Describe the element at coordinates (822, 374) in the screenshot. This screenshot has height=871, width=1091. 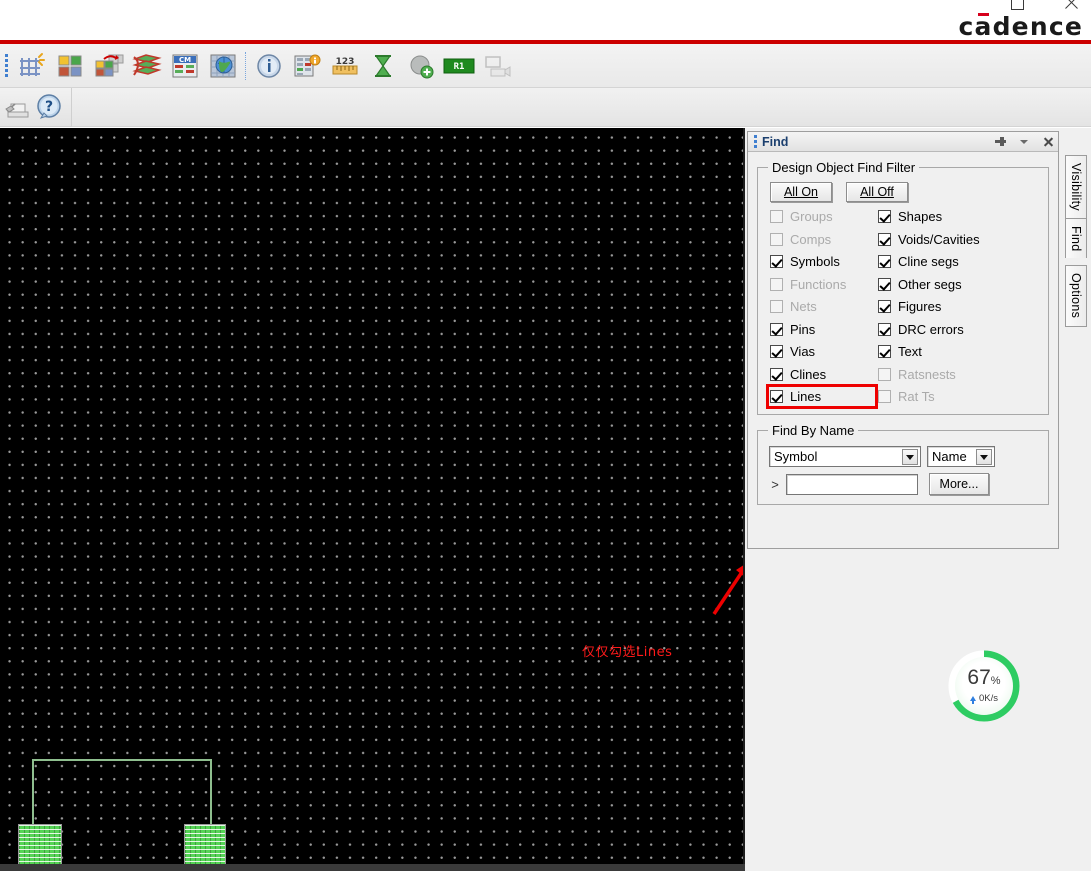
I see `filter-checkbox-clines: Clines` at that location.